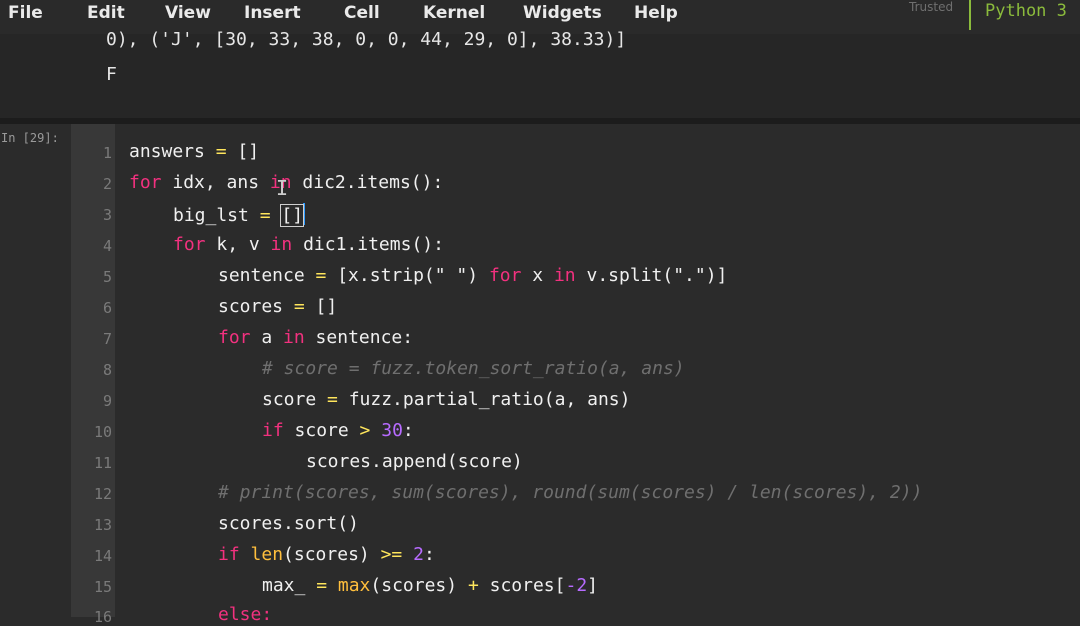  Describe the element at coordinates (102, 556) in the screenshot. I see `line-number: 14` at that location.